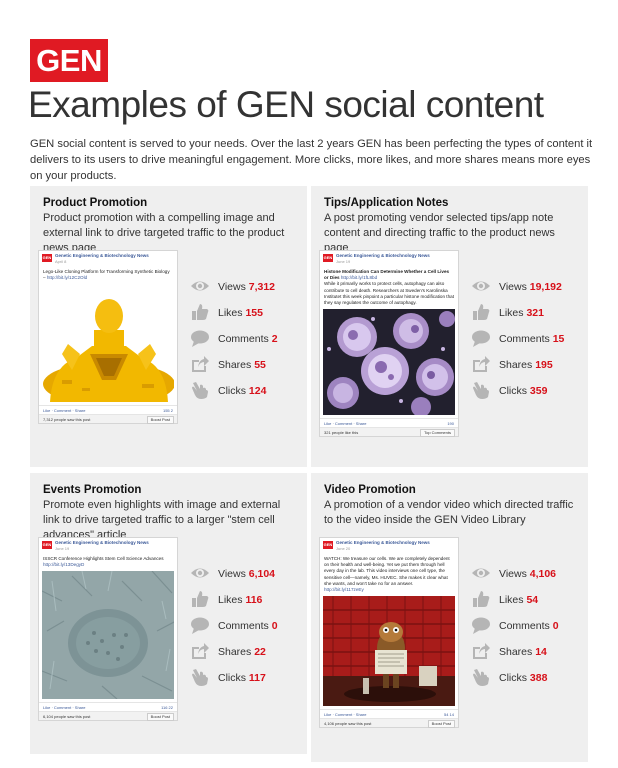 This screenshot has width=618, height=768. Describe the element at coordinates (545, 287) in the screenshot. I see `views-count: 19,192` at that location.